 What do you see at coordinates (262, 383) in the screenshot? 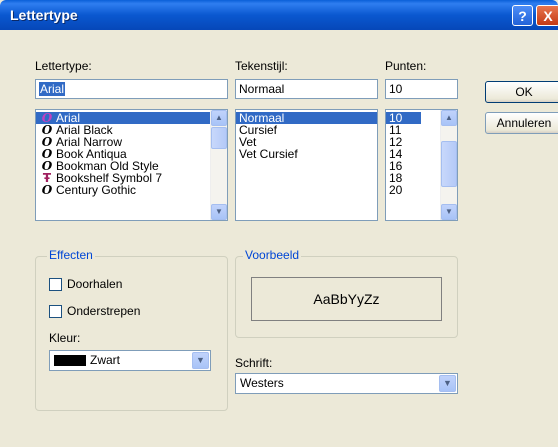
I see `script-select-value: Westers` at bounding box center [262, 383].